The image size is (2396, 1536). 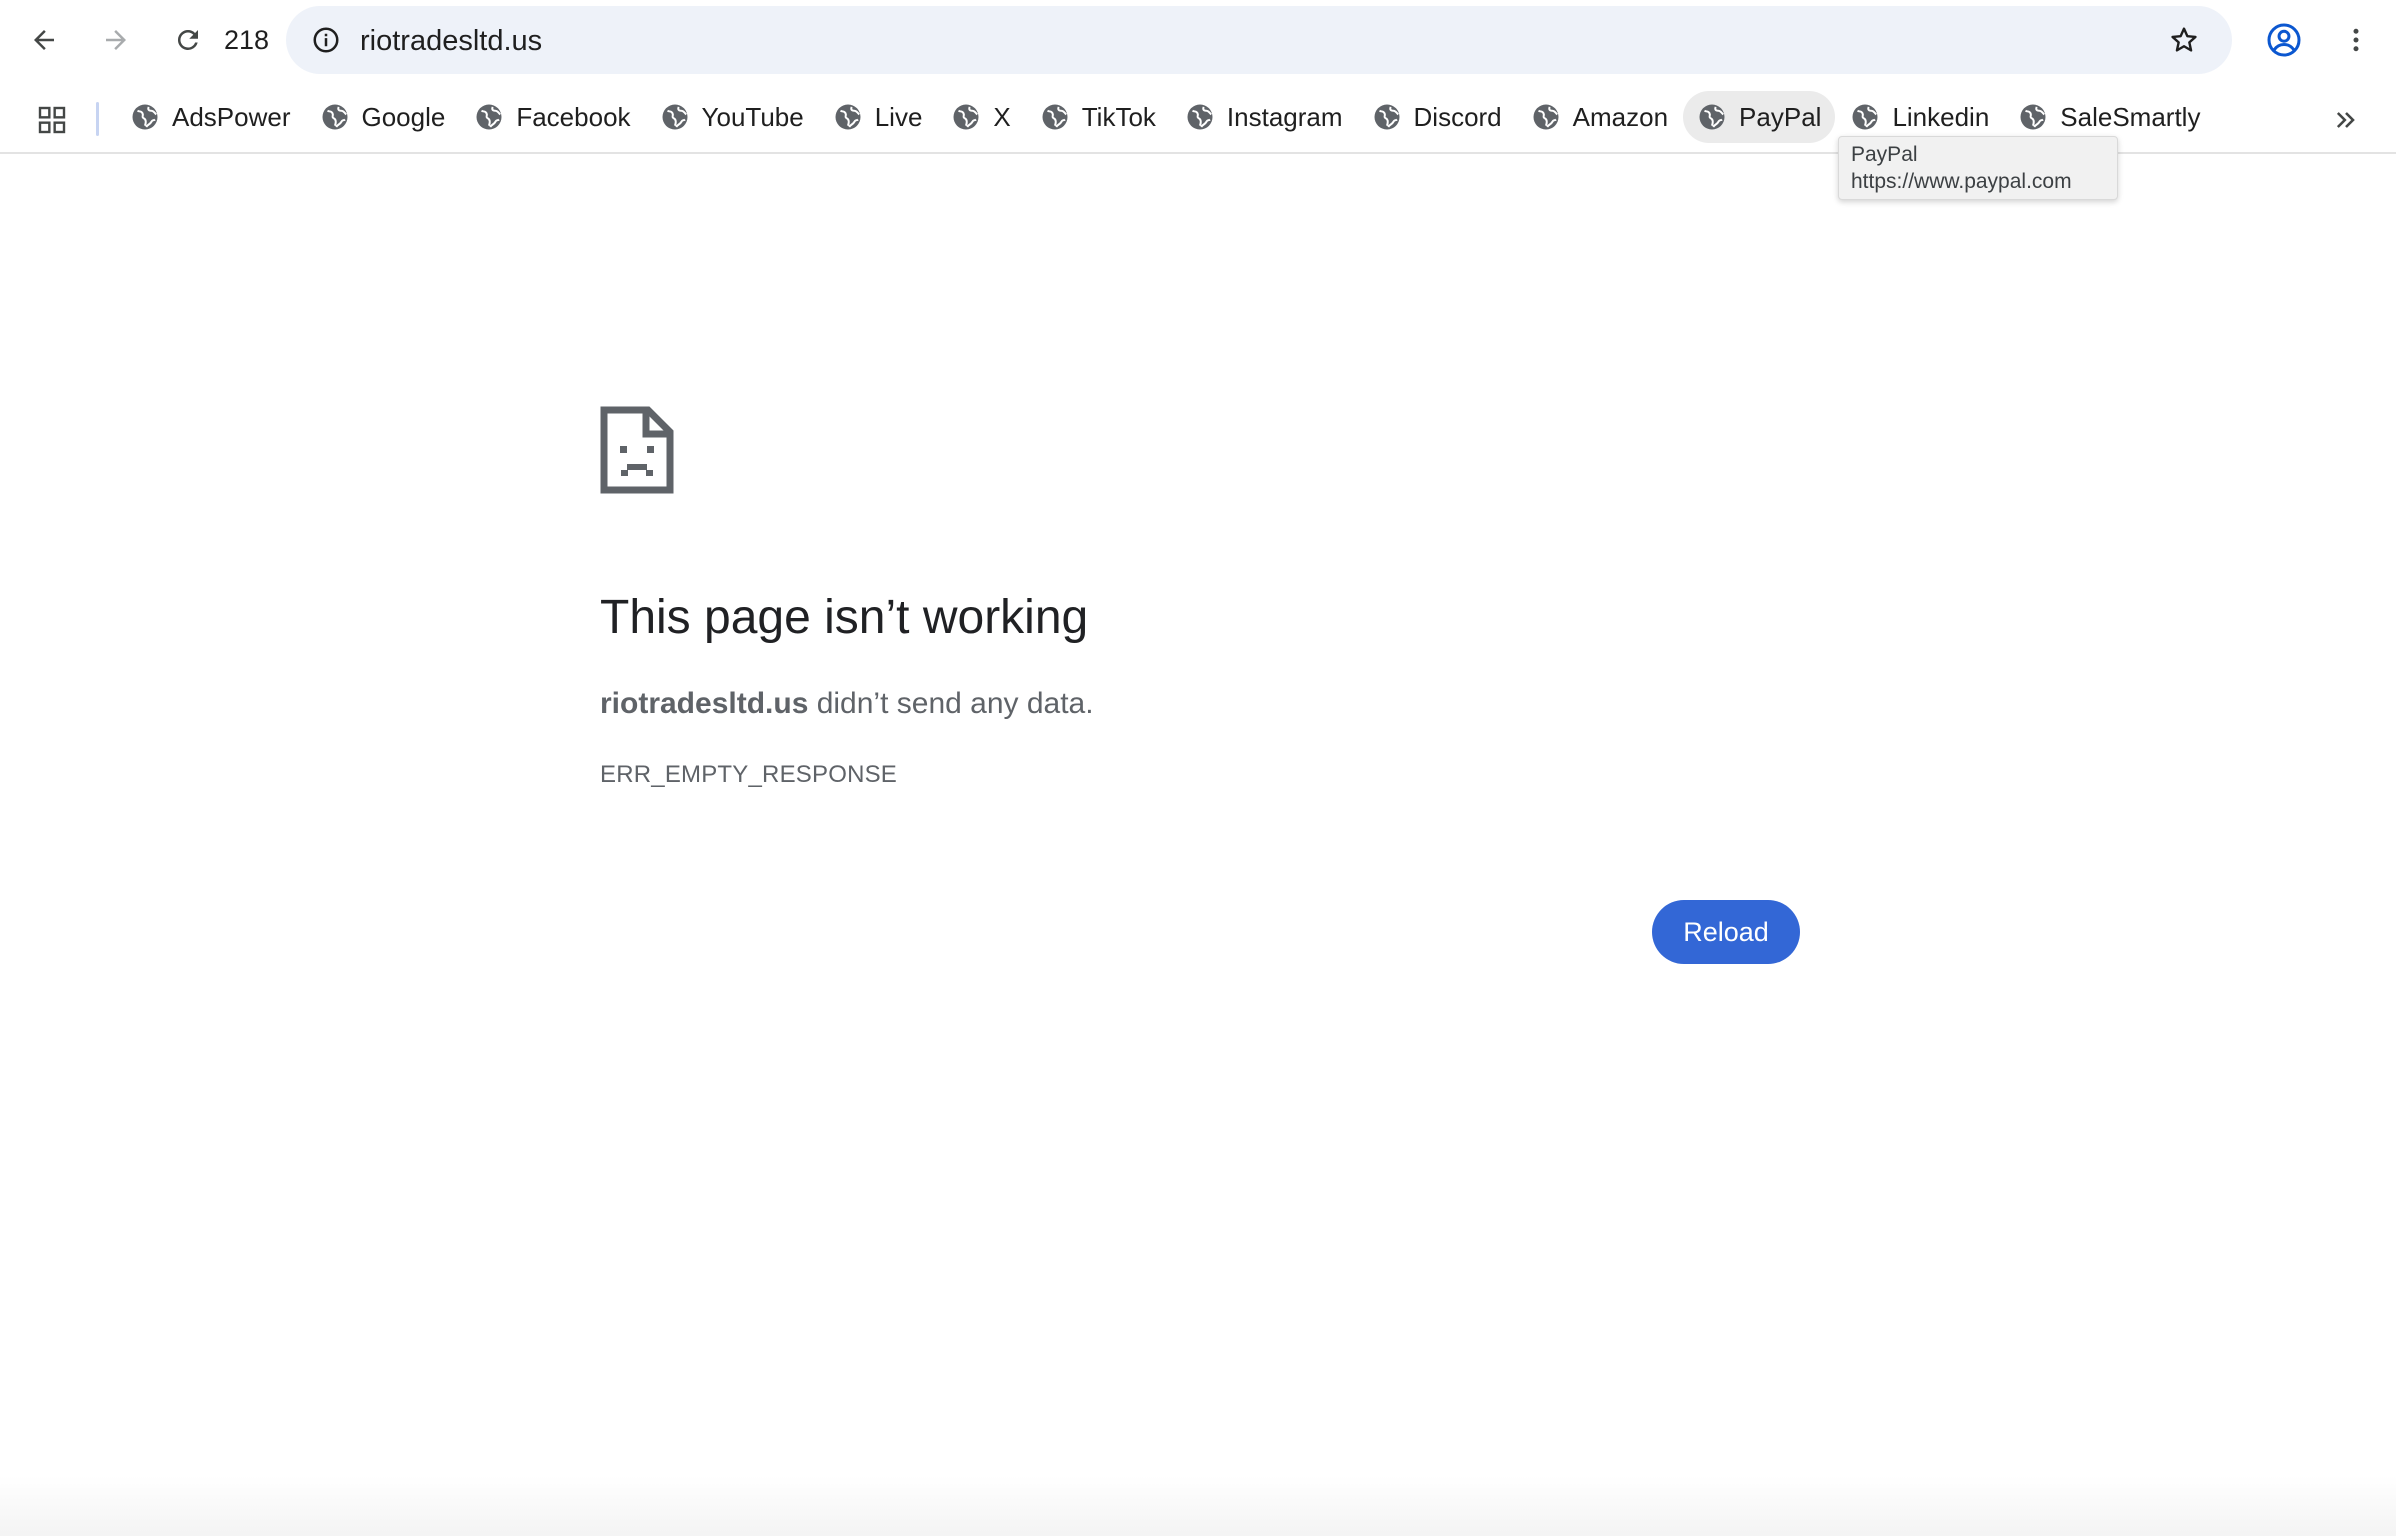 What do you see at coordinates (2130, 117) in the screenshot?
I see `bookmark-label: SaleSmartly` at bounding box center [2130, 117].